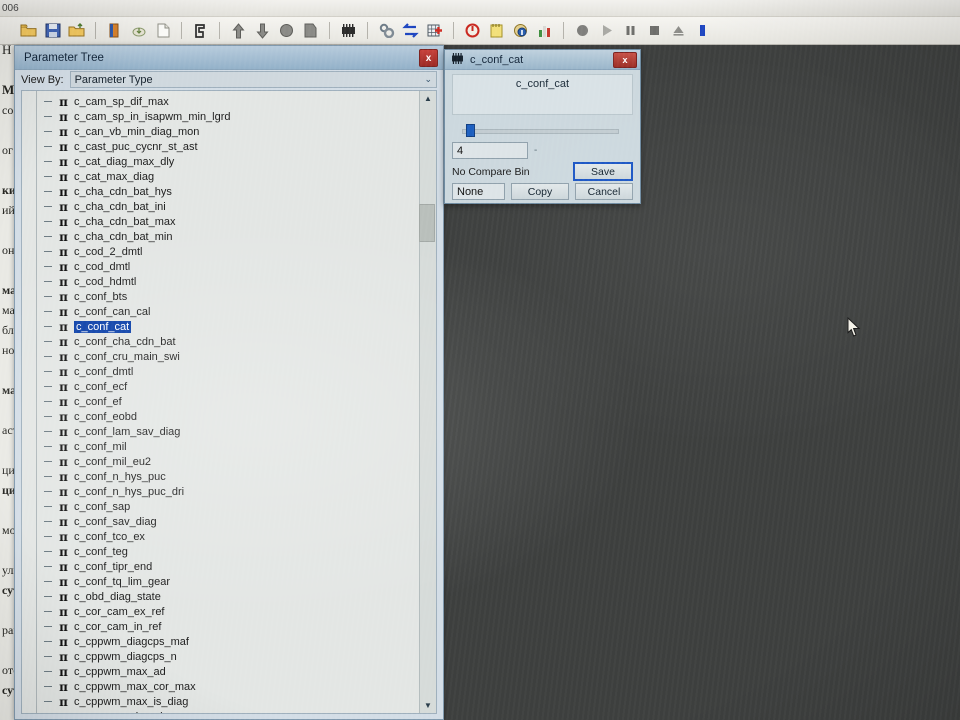 The image size is (960, 720). I want to click on parameter-tree-titlebar: Parameter Tree x, so click(229, 58).